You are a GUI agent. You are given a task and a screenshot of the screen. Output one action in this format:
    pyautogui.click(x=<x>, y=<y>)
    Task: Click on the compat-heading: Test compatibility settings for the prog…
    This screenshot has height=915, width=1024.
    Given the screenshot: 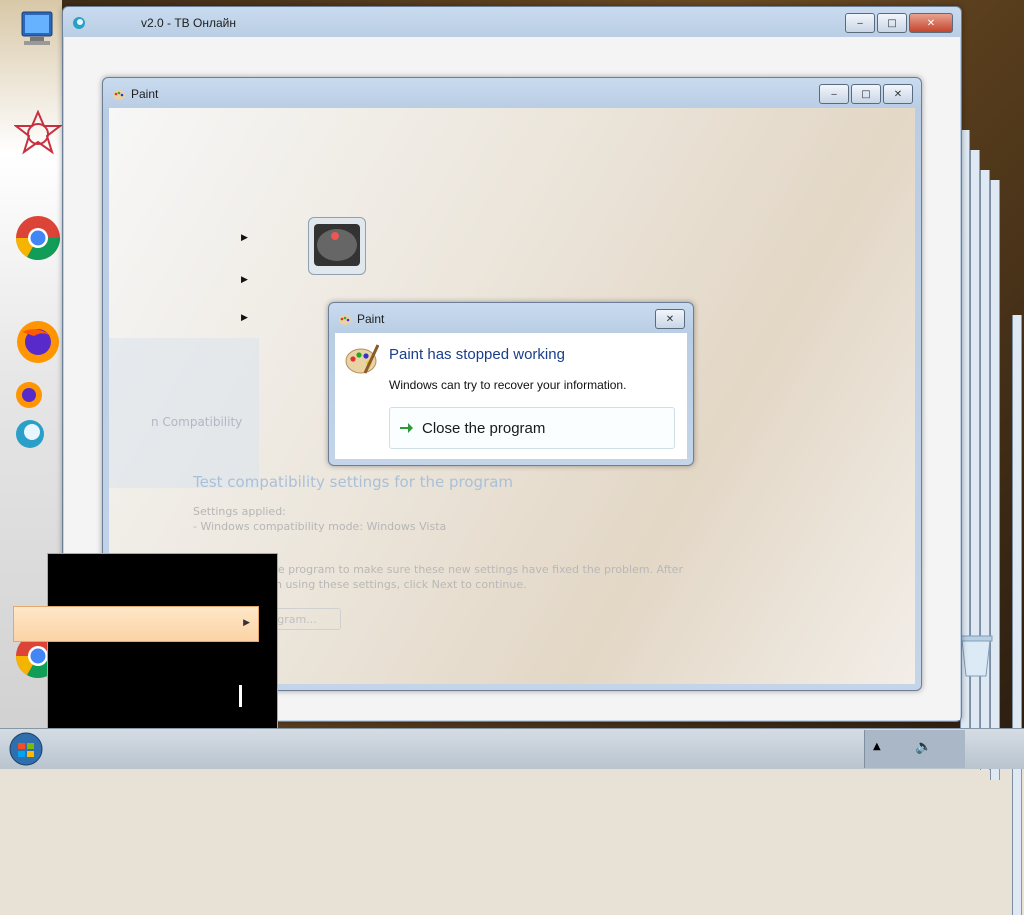 What is the action you would take?
    pyautogui.click(x=353, y=482)
    